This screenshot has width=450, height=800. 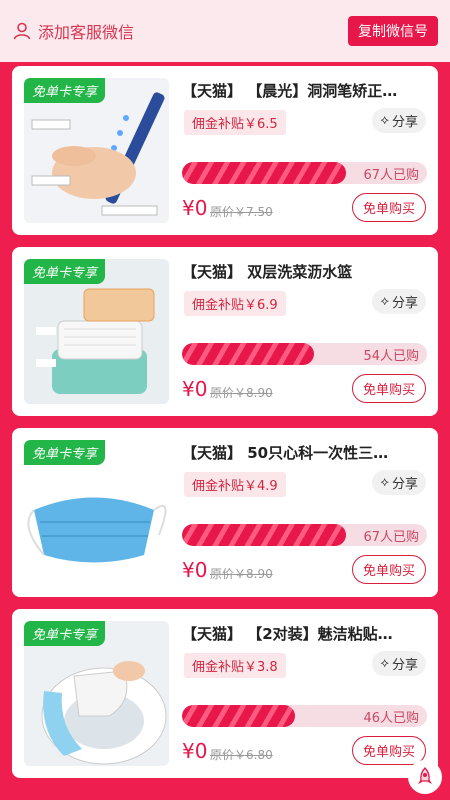 I want to click on user-icon, so click(x=22, y=31).